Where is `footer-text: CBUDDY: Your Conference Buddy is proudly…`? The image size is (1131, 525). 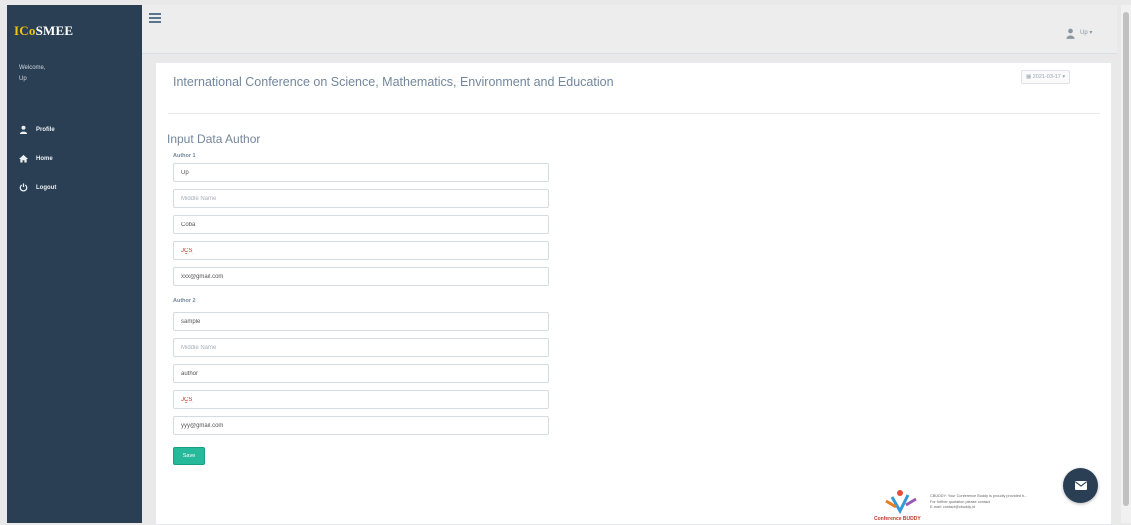 footer-text: CBUDDY: Your Conference Buddy is proudly… is located at coordinates (1005, 502).